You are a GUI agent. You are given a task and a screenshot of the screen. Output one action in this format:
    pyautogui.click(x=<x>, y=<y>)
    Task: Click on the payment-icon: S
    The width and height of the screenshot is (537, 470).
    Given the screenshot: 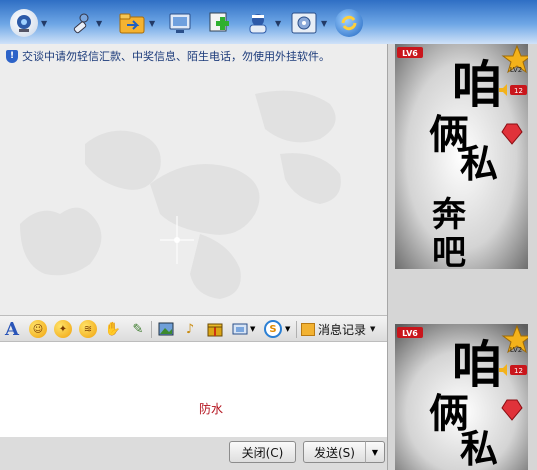 What is the action you would take?
    pyautogui.click(x=273, y=329)
    